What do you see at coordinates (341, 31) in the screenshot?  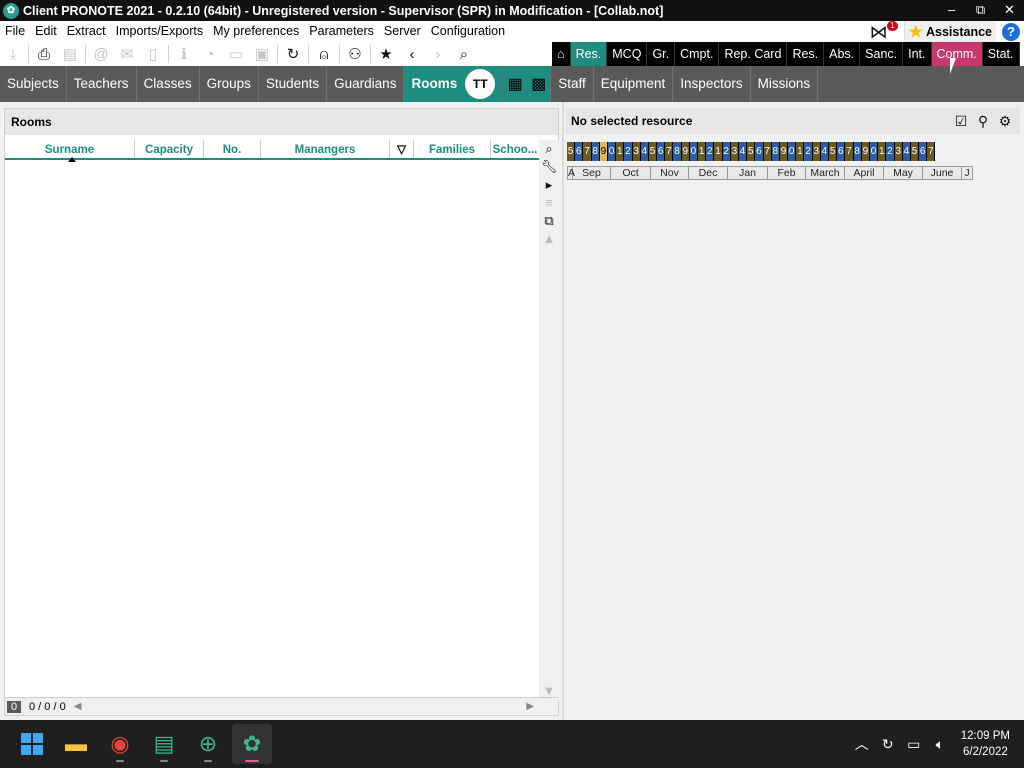 I see `menu-parameters: Parameters` at bounding box center [341, 31].